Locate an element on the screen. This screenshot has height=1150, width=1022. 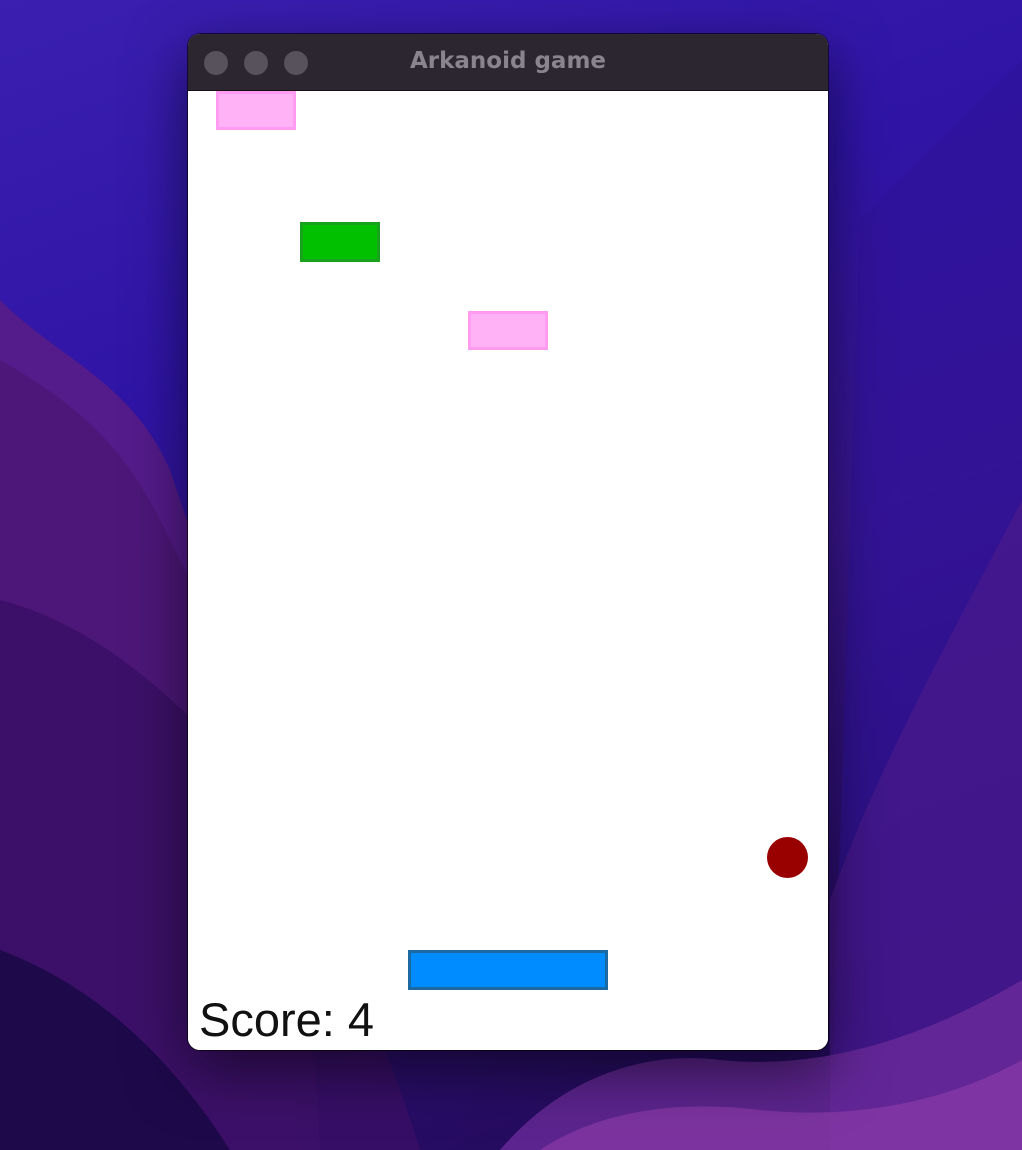
score-label: Score: 4 is located at coordinates (287, 1019).